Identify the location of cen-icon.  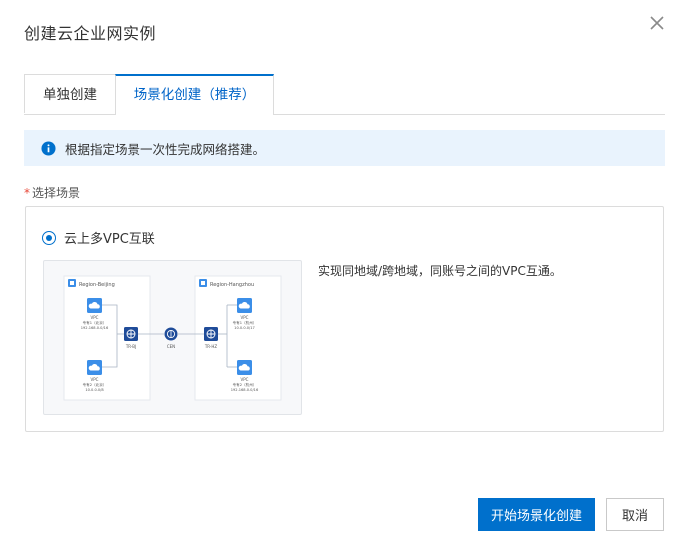
(171, 334).